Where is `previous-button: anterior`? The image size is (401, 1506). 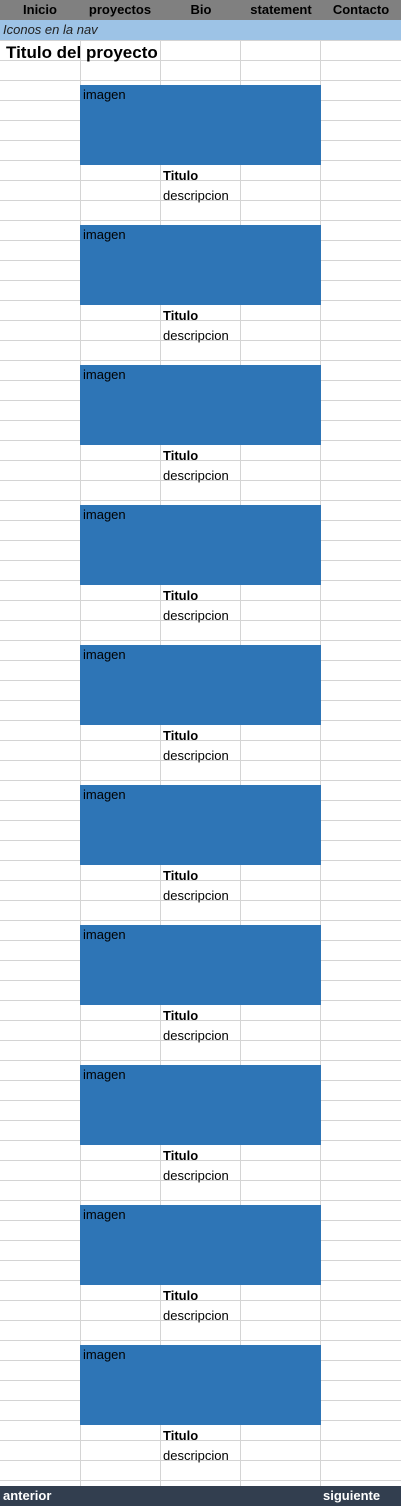
previous-button: anterior is located at coordinates (27, 1496).